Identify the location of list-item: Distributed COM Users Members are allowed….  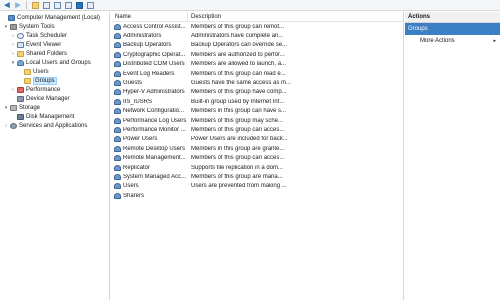
(257, 64).